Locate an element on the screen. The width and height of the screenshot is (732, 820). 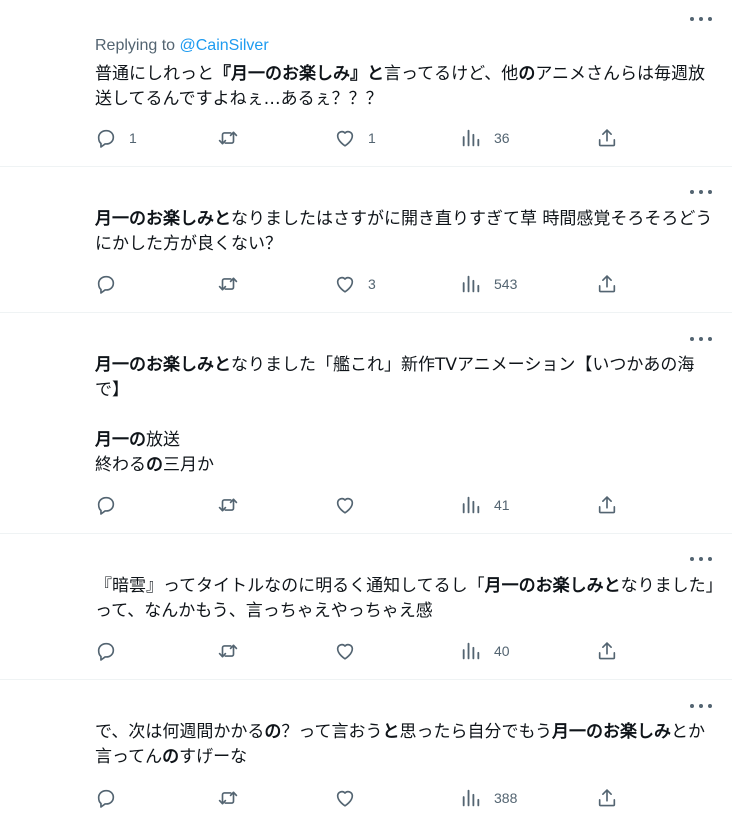
tweet-actions: 40 is located at coordinates (365, 651).